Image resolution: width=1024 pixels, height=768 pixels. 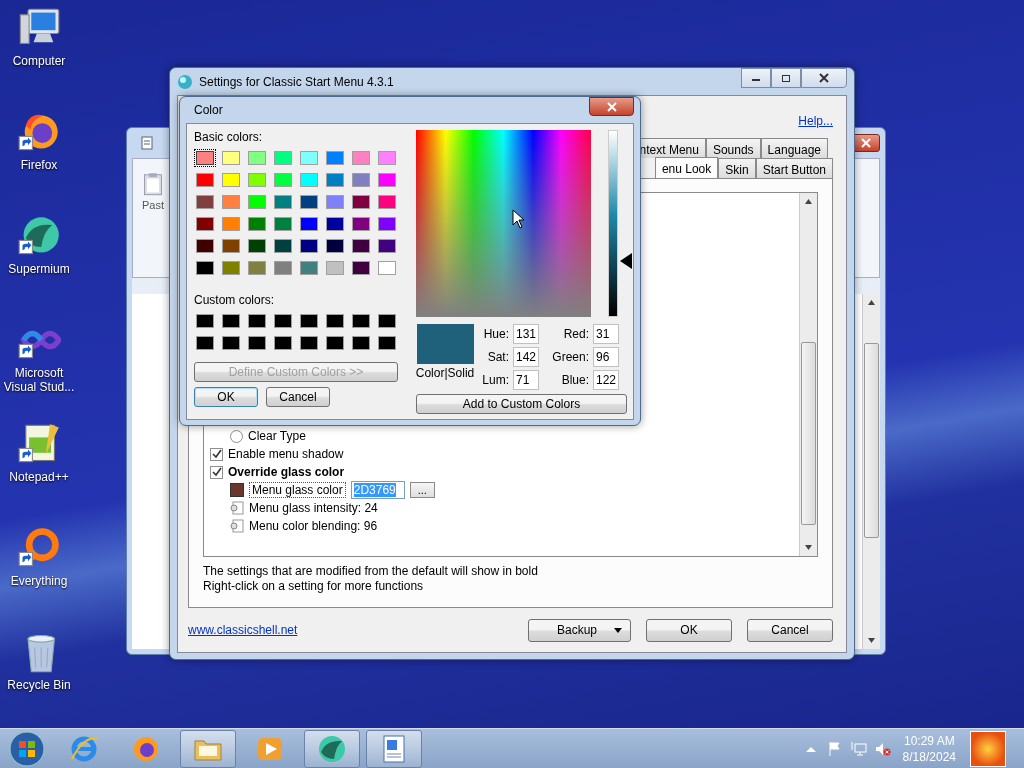 What do you see at coordinates (153, 205) in the screenshot?
I see `ribbon-label: Past` at bounding box center [153, 205].